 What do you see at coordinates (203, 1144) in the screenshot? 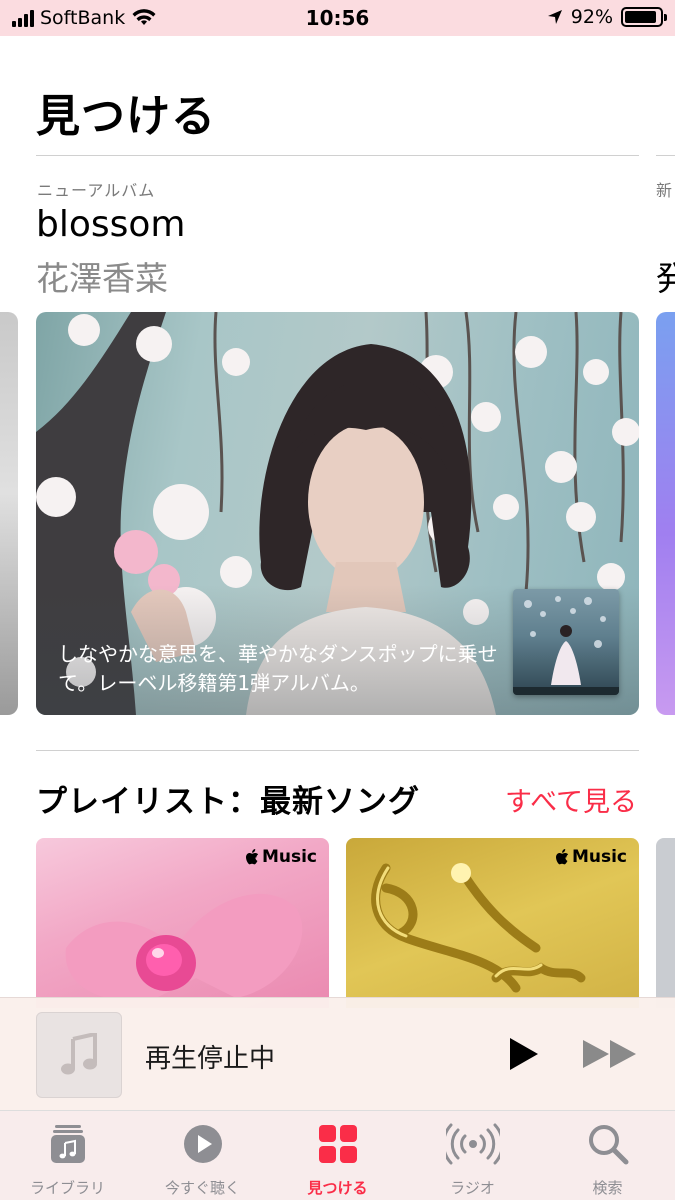
I see `listen-now-icon` at bounding box center [203, 1144].